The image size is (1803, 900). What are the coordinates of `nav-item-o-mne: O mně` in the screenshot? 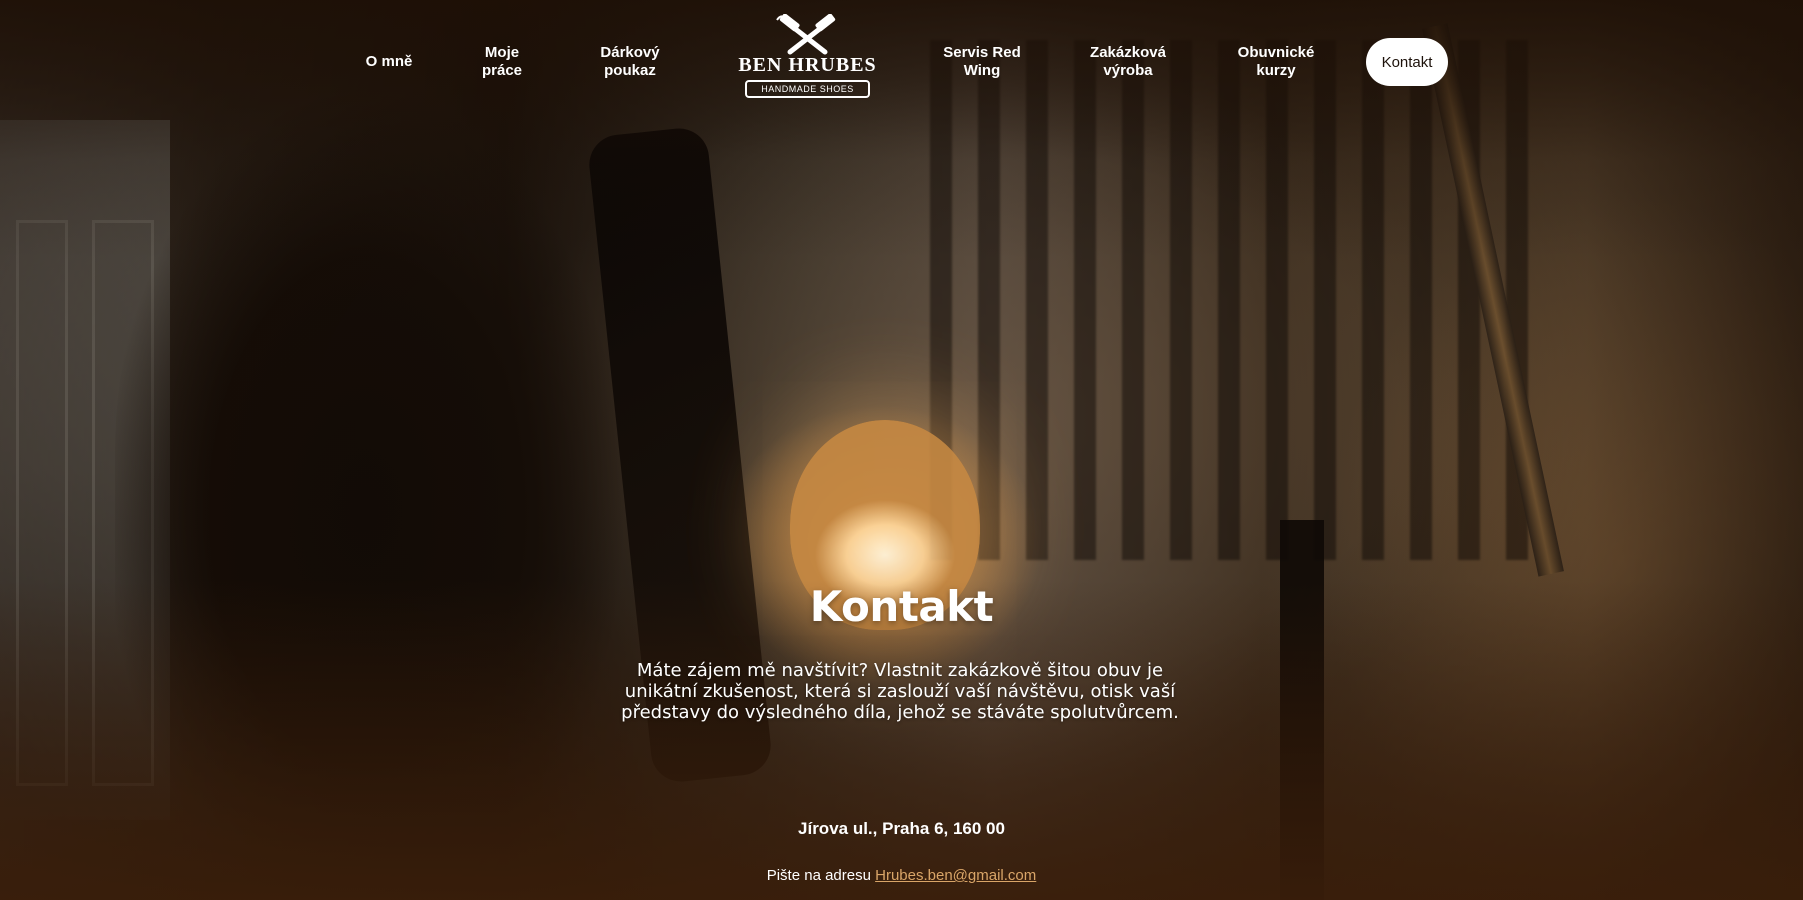 It's located at (389, 62).